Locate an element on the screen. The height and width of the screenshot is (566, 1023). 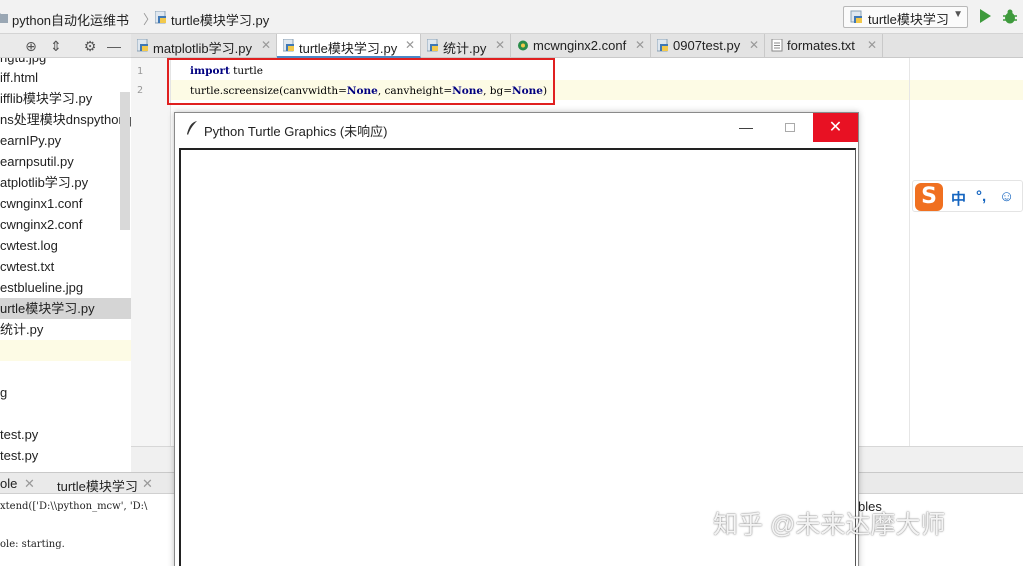
tab-tongji: 统计.py ✕ is located at coordinates (466, 46).